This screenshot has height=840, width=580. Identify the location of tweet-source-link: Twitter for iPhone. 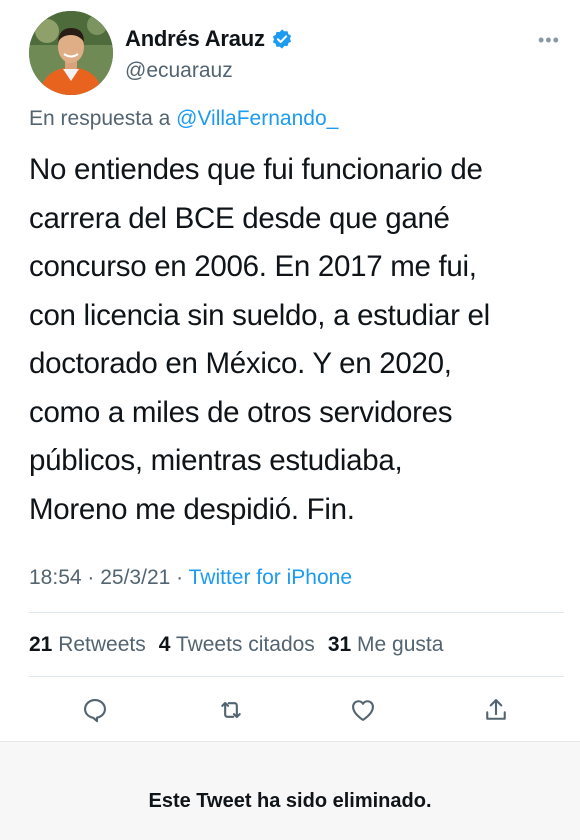
(270, 577).